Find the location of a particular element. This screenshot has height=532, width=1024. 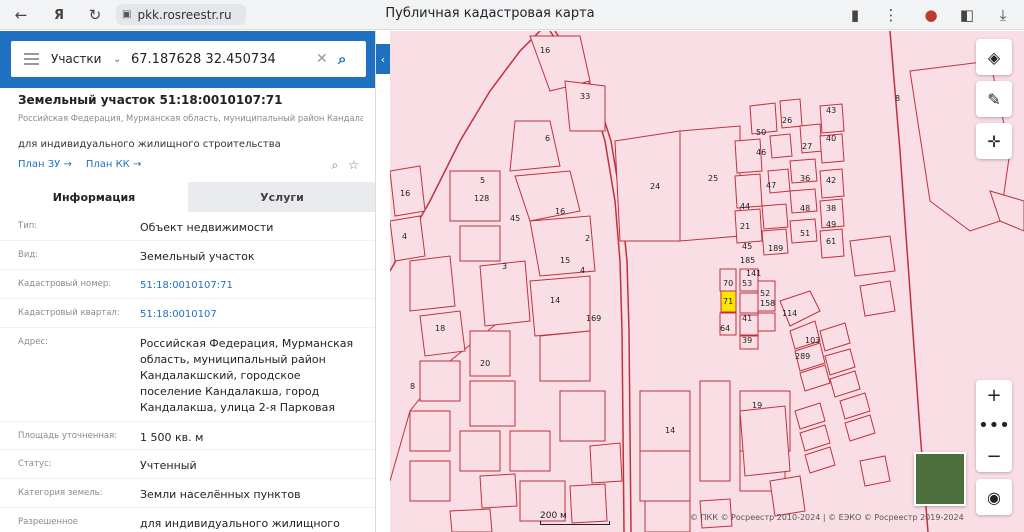

chevron-down-icon: ⌄ is located at coordinates (122, 59).